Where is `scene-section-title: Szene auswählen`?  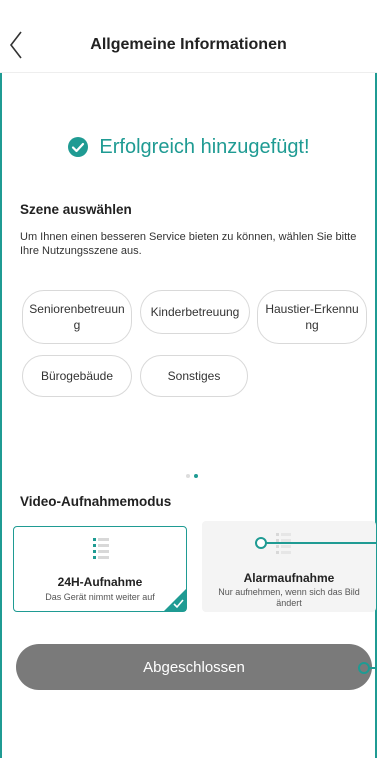
scene-section-title: Szene auswählen is located at coordinates (76, 209).